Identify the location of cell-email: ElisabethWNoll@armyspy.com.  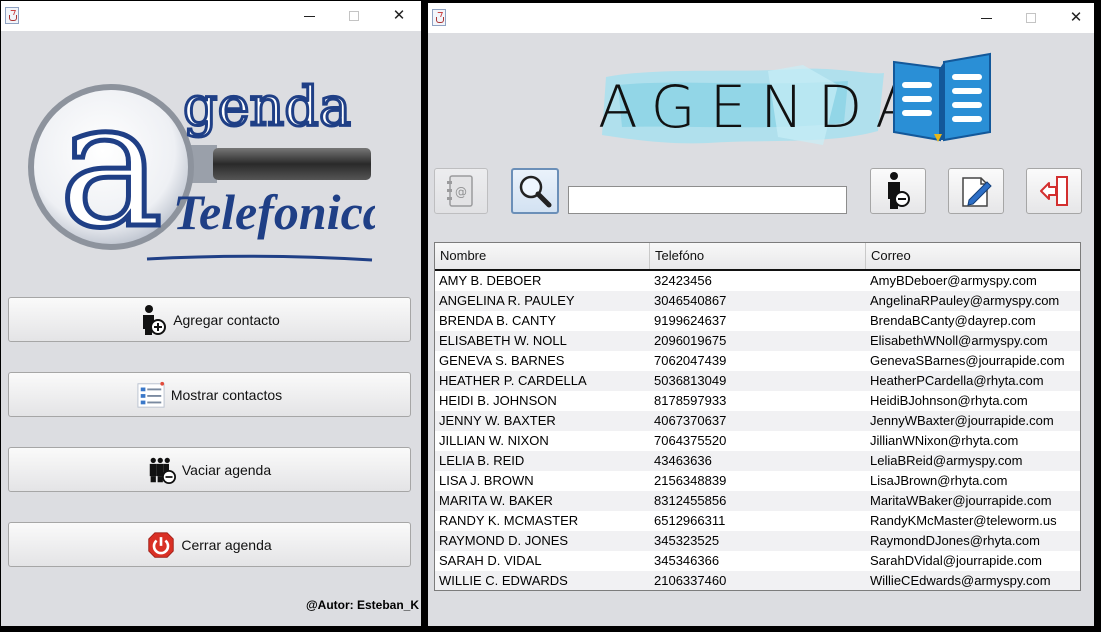
(959, 340).